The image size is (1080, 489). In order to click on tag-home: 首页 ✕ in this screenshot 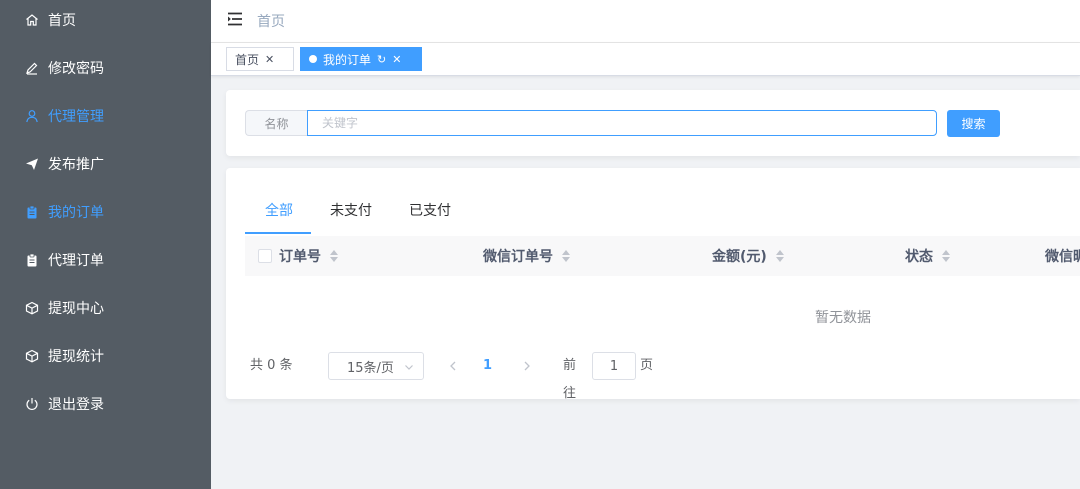, I will do `click(260, 59)`.